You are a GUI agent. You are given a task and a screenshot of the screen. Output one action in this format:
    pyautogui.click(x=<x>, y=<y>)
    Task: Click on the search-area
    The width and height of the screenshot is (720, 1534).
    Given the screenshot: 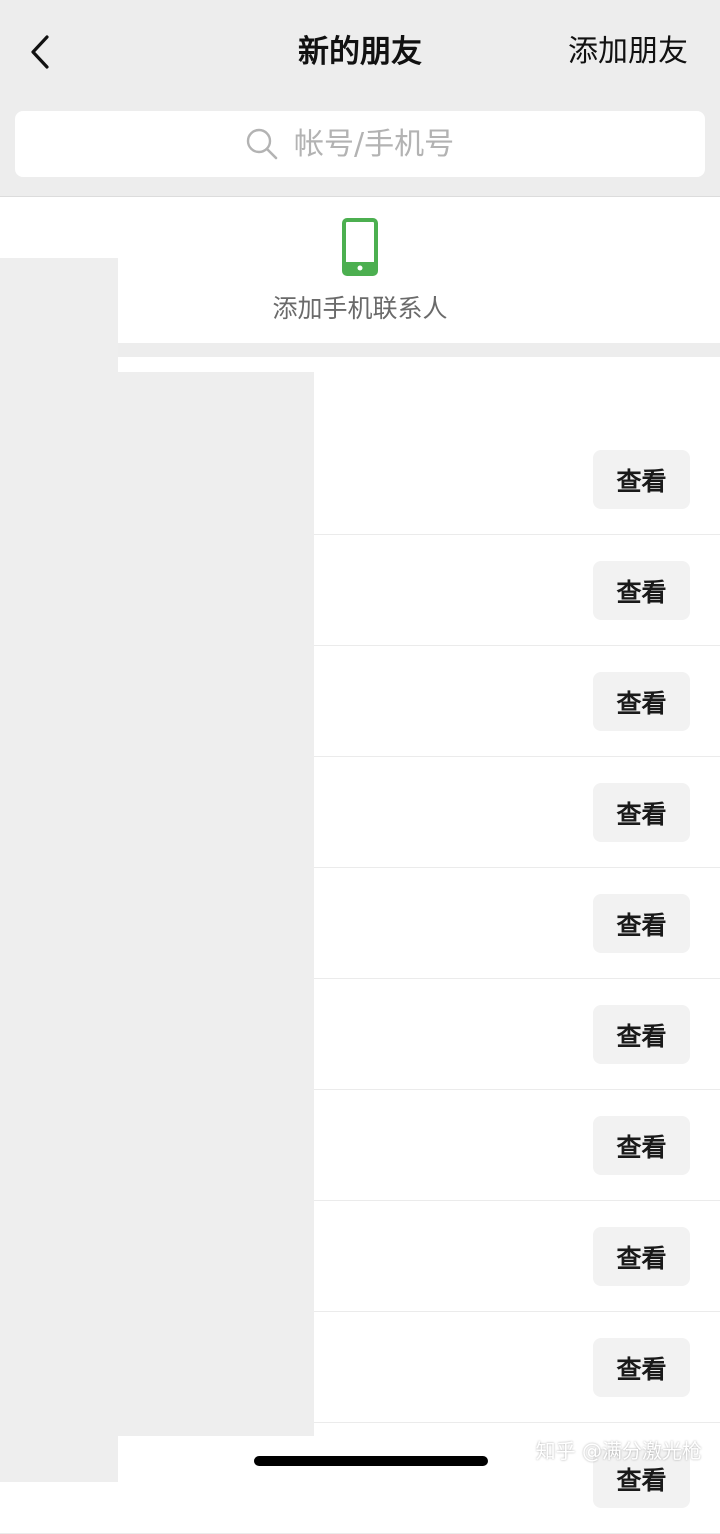 What is the action you would take?
    pyautogui.click(x=360, y=148)
    